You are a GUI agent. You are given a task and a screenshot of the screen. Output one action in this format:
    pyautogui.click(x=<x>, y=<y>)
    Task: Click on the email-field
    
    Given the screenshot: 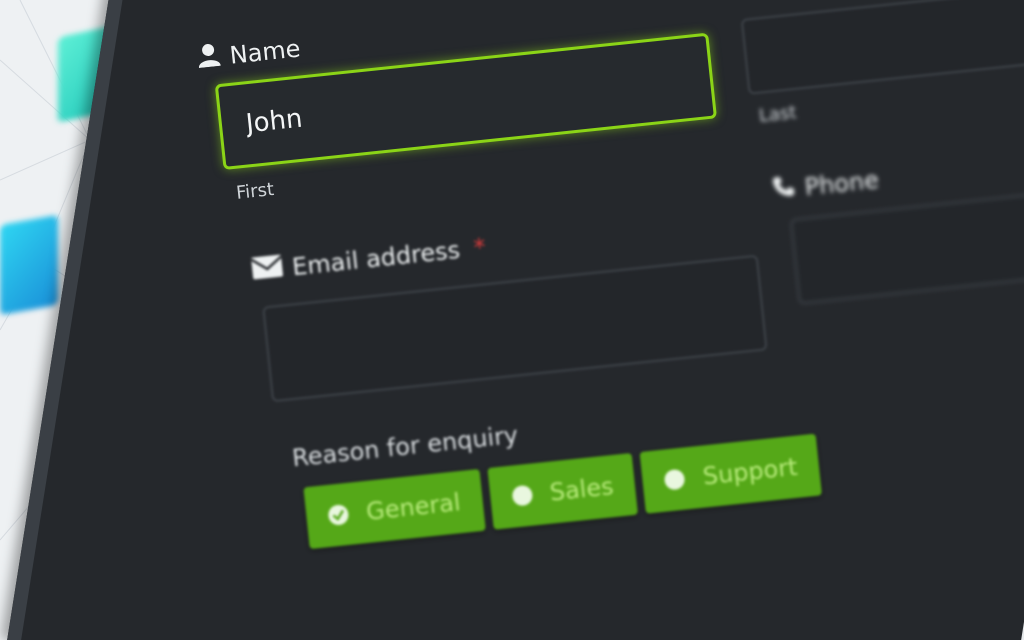 What is the action you would take?
    pyautogui.click(x=515, y=328)
    